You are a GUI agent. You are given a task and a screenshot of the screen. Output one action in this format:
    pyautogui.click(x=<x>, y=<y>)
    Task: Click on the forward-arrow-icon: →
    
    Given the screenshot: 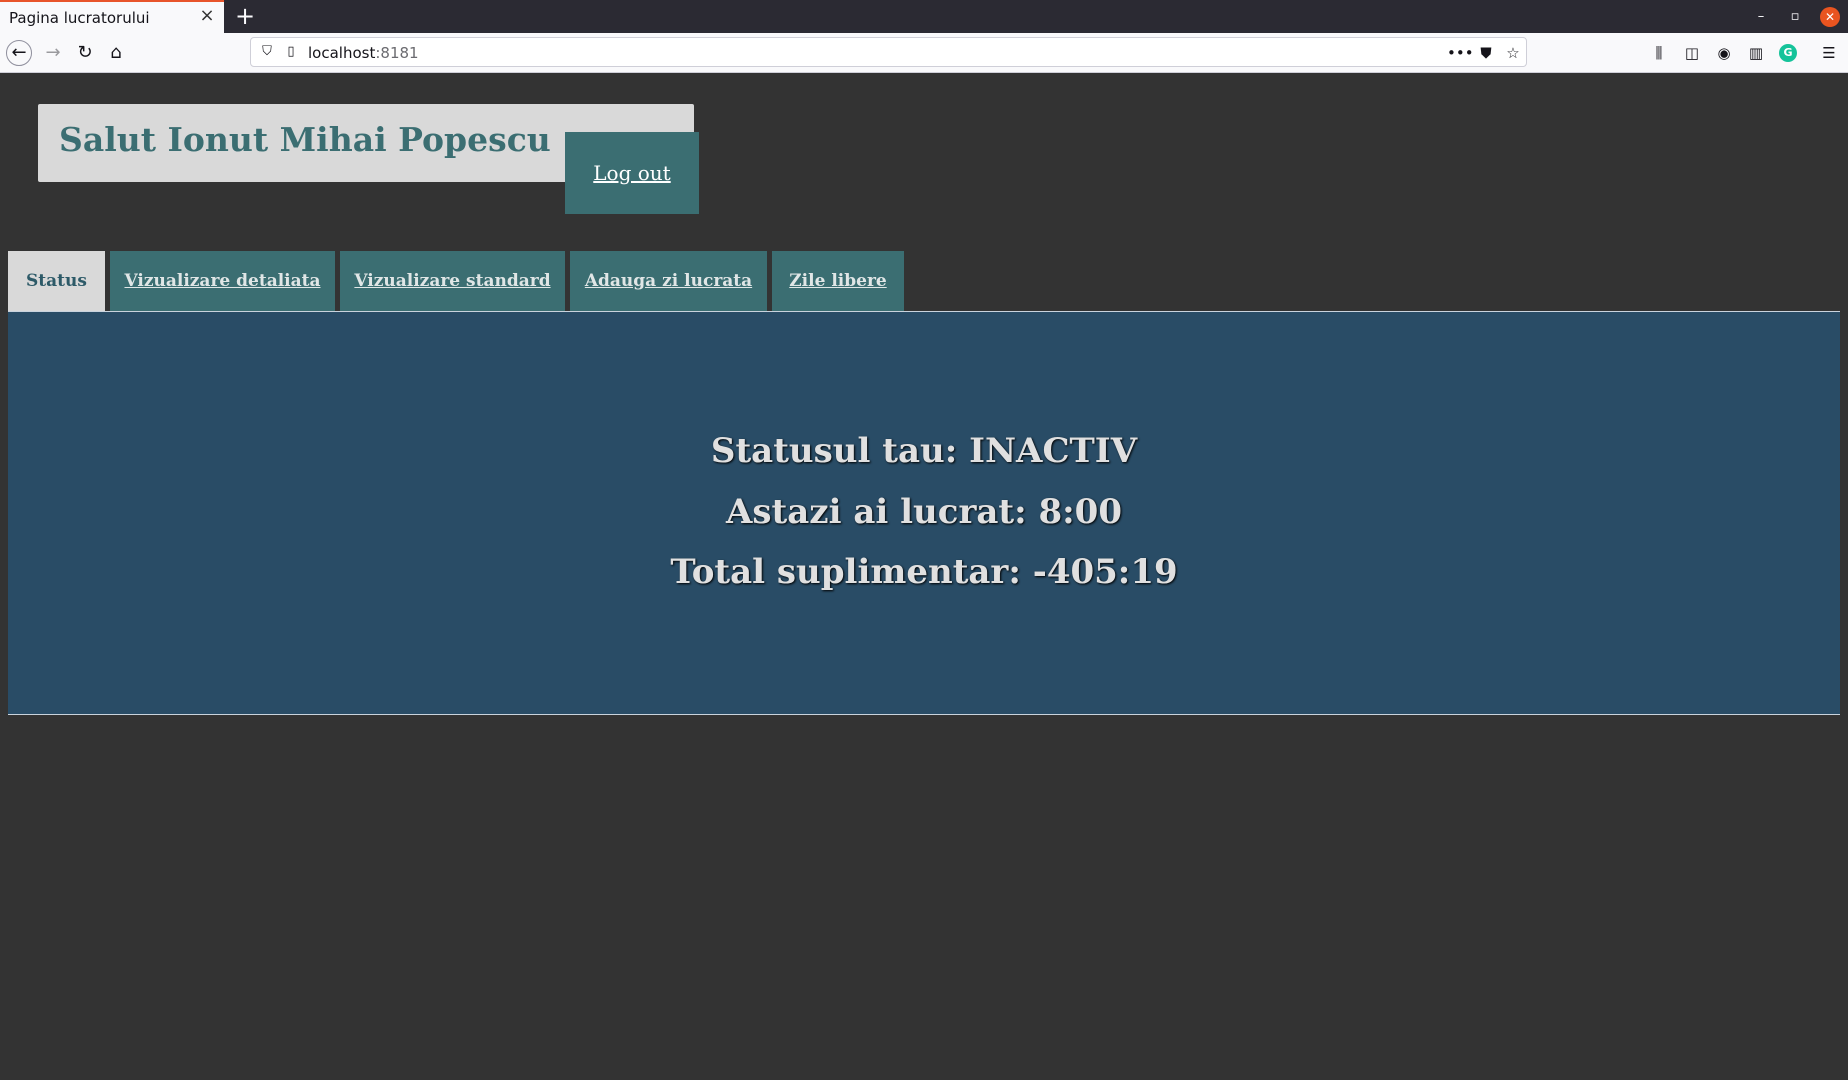 What is the action you would take?
    pyautogui.click(x=53, y=53)
    